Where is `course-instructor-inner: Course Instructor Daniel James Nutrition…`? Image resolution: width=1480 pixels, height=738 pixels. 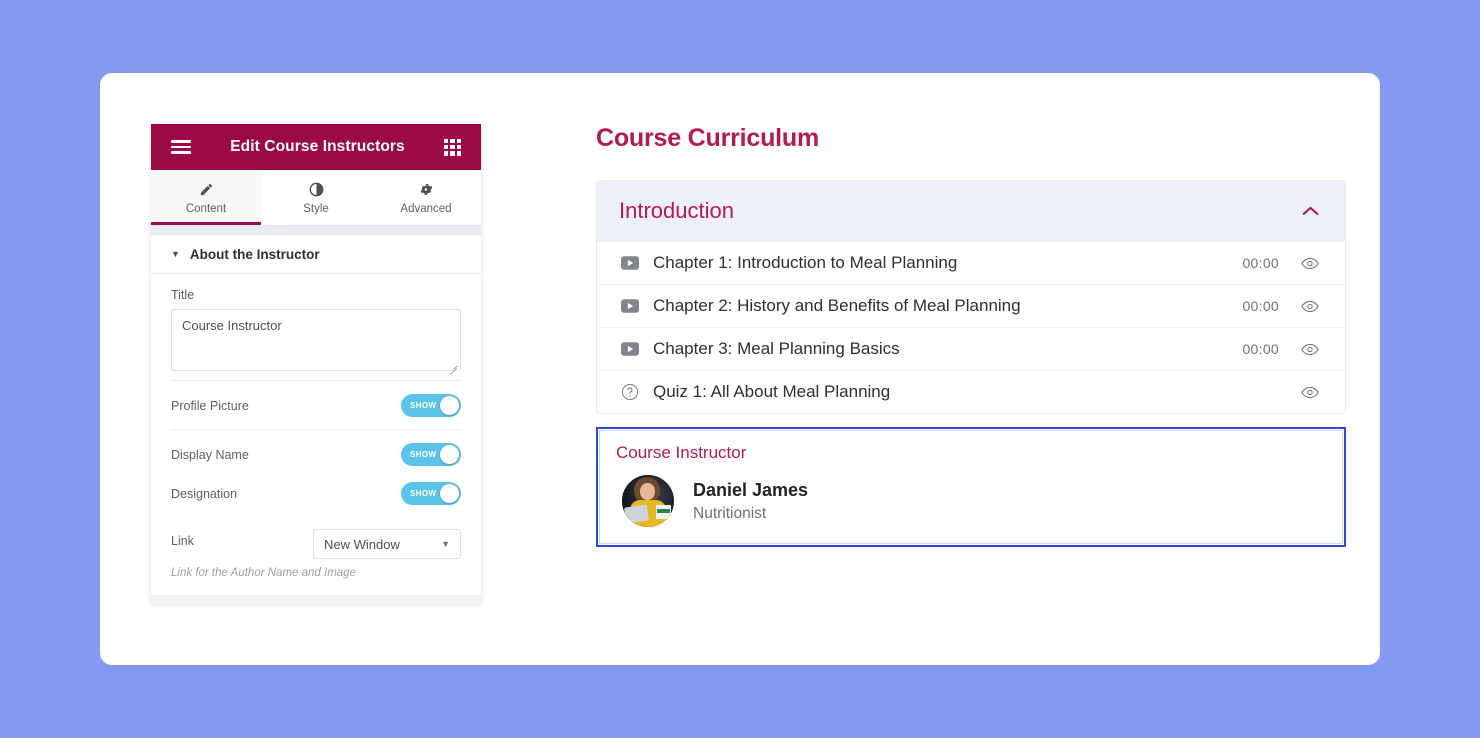 course-instructor-inner: Course Instructor Daniel James Nutrition… is located at coordinates (971, 487).